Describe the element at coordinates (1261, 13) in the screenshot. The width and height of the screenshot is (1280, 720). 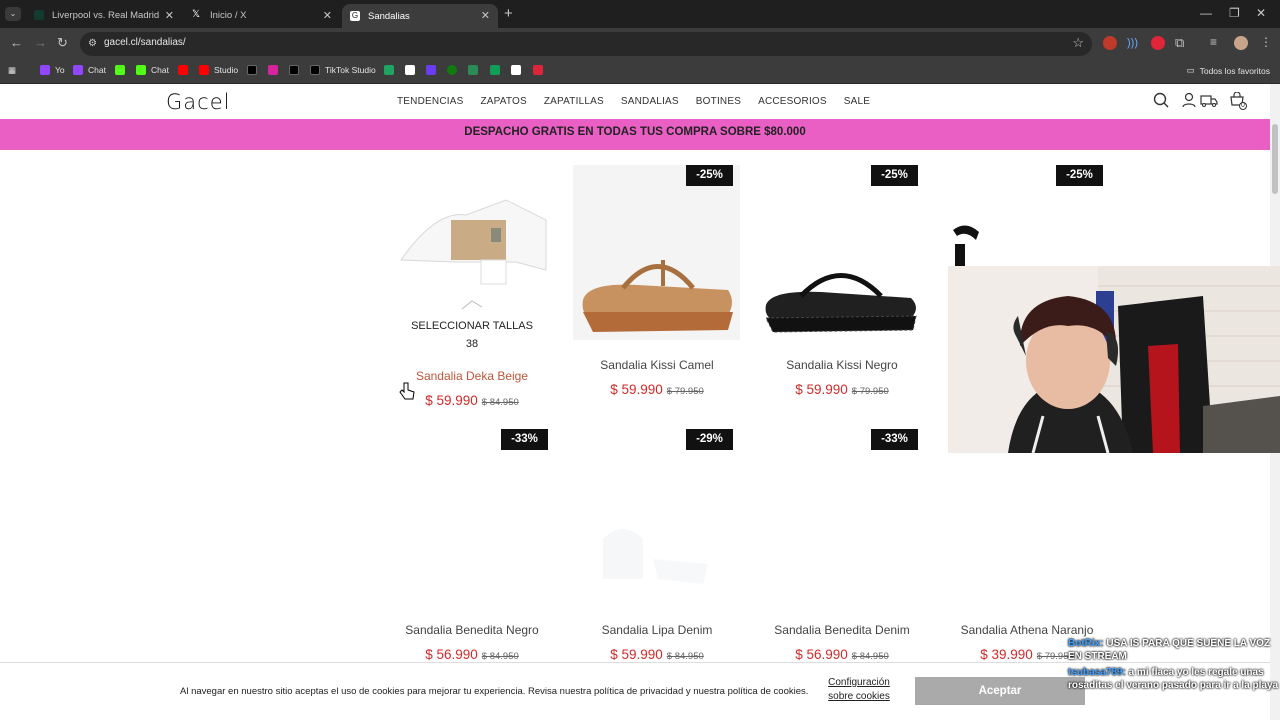
I see `close-window-icon: ✕` at that location.